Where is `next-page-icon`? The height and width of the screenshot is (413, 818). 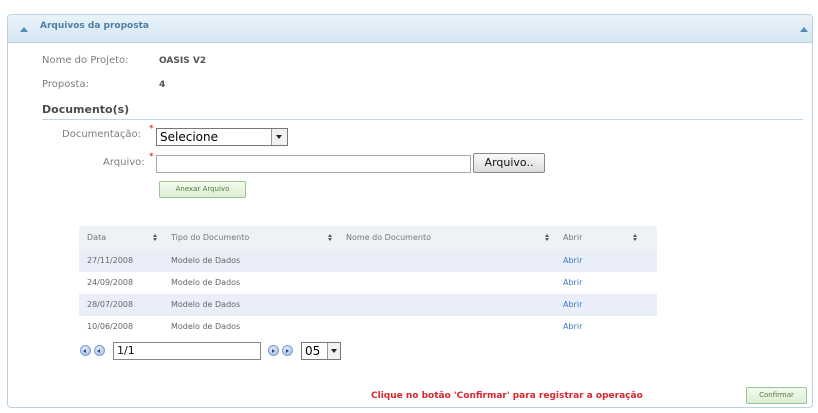 next-page-icon is located at coordinates (273, 351).